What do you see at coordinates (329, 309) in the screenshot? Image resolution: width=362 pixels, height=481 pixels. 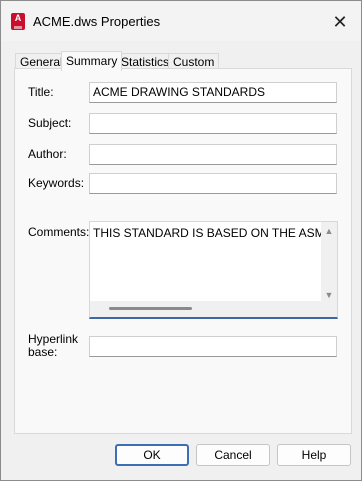 I see `scrollbar-corner` at bounding box center [329, 309].